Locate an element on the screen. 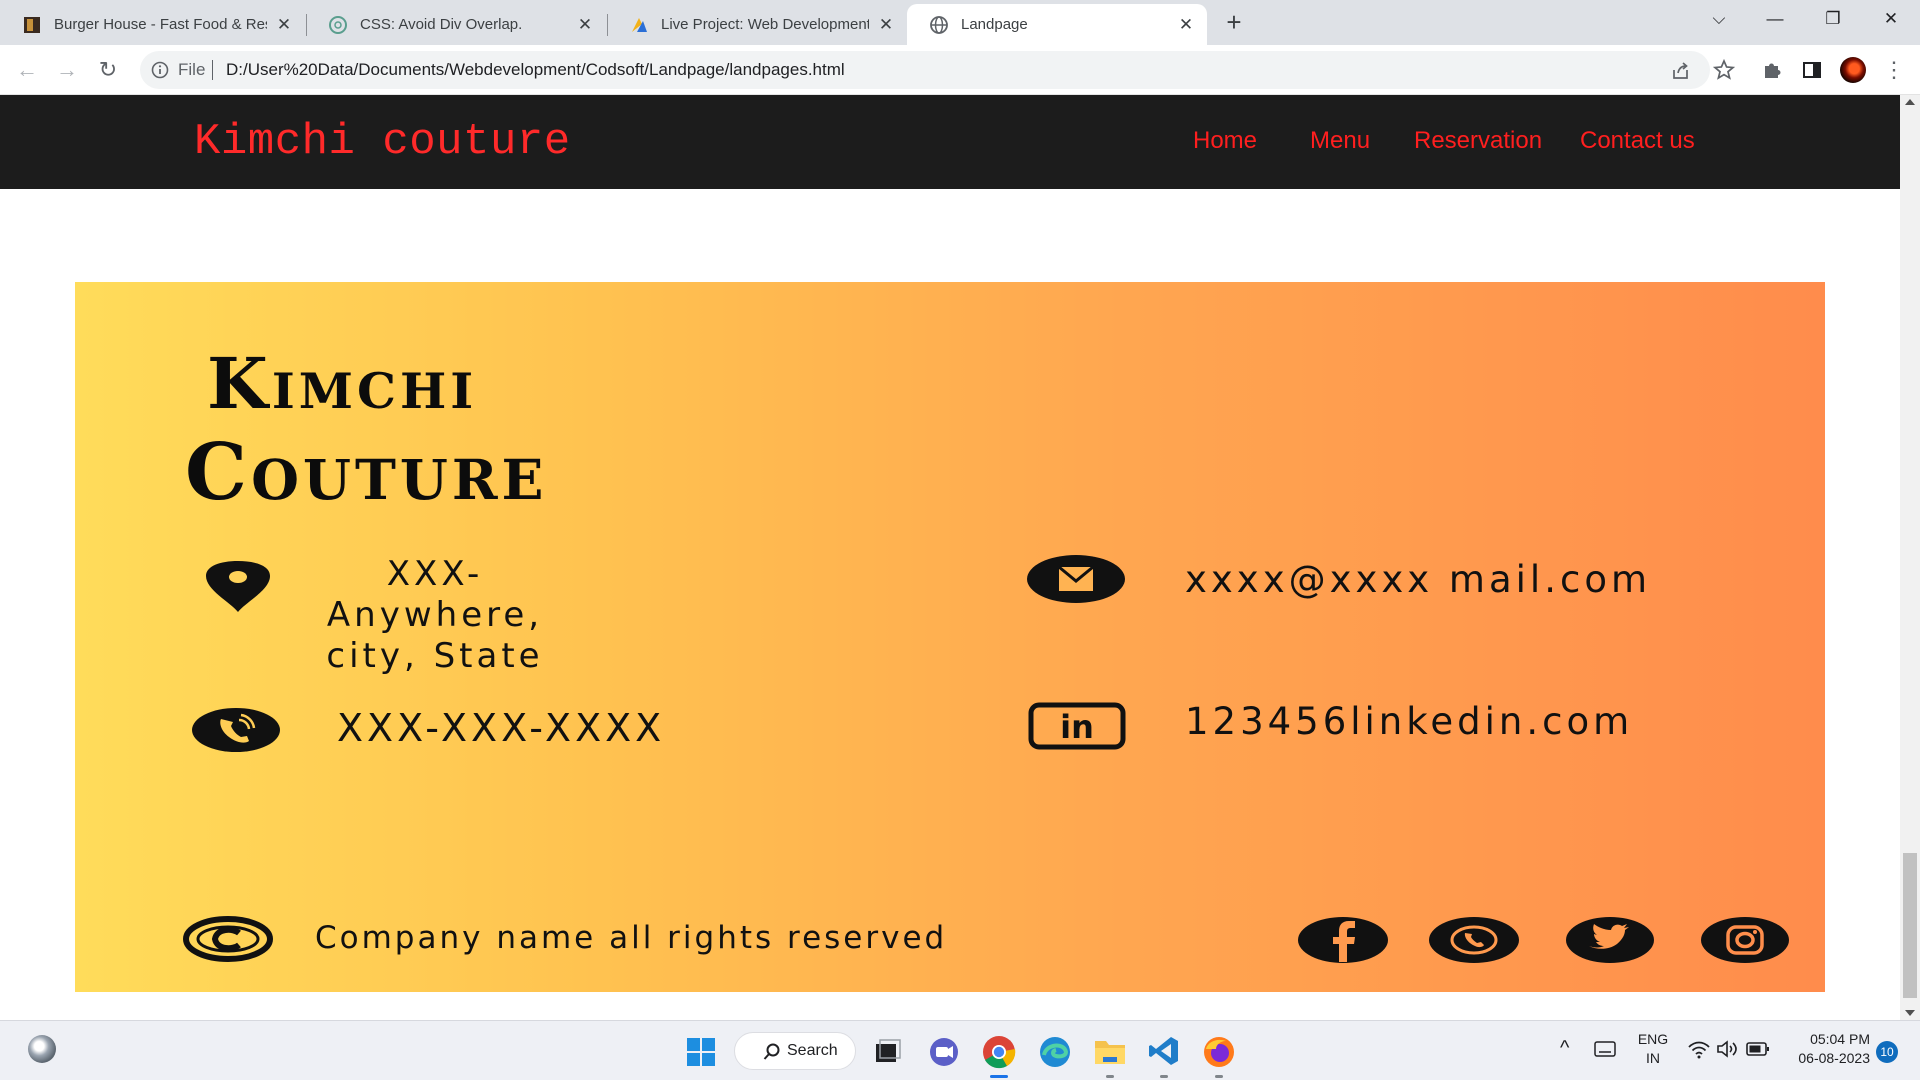 Image resolution: width=1920 pixels, height=1080 pixels. back-arrow-icon: ← is located at coordinates (27, 70).